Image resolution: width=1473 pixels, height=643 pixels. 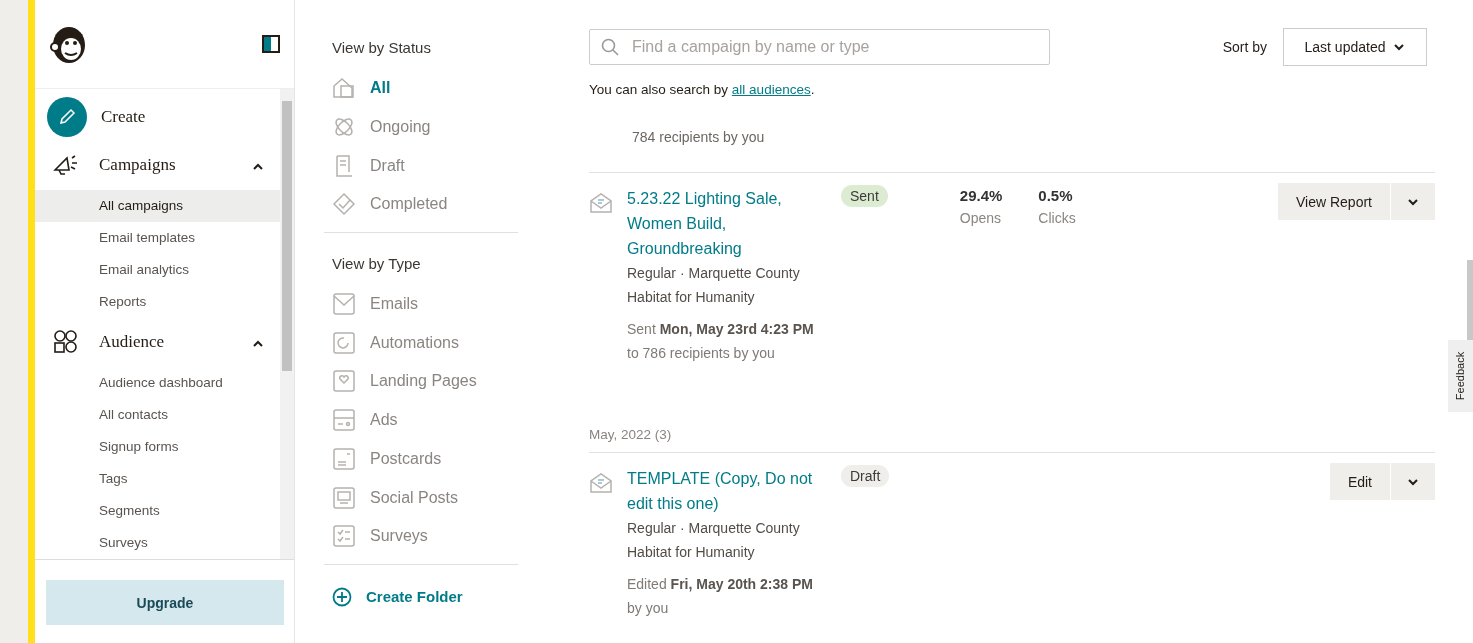 What do you see at coordinates (165, 164) in the screenshot?
I see `nav-section-label: Campaigns` at bounding box center [165, 164].